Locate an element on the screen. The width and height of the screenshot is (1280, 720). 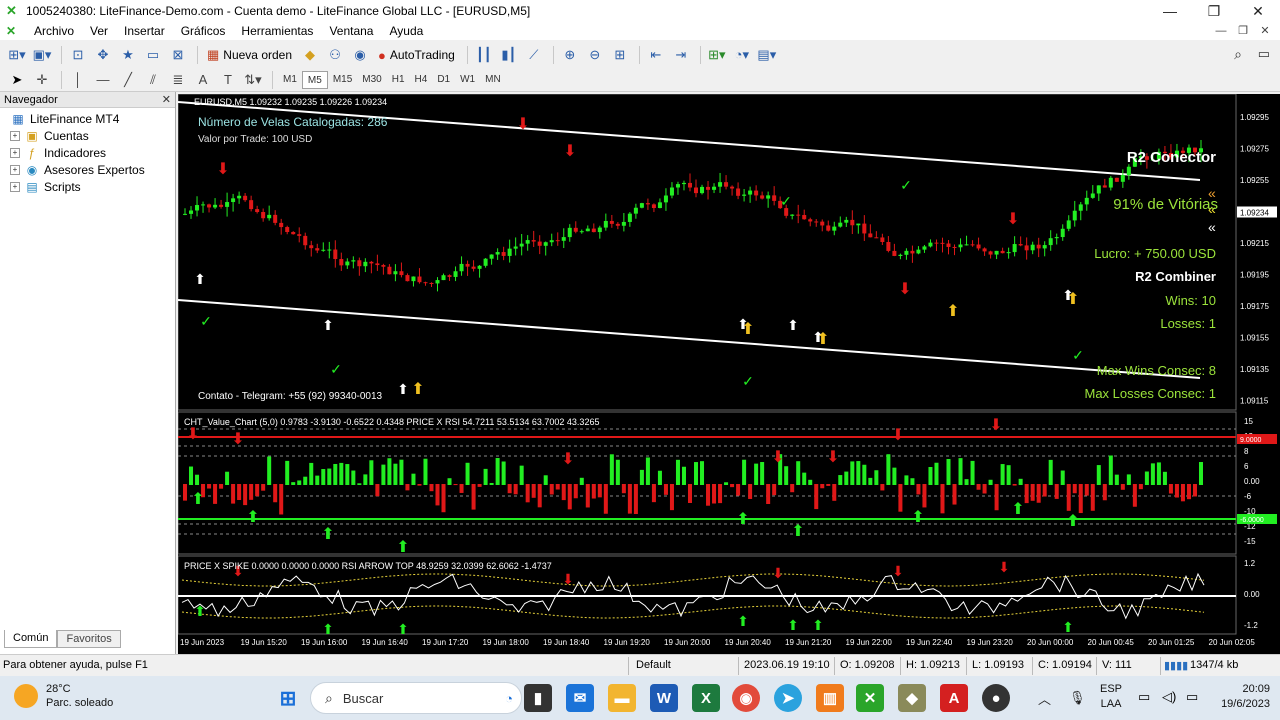
timeframe-w1: W1 is located at coordinates (467, 80).